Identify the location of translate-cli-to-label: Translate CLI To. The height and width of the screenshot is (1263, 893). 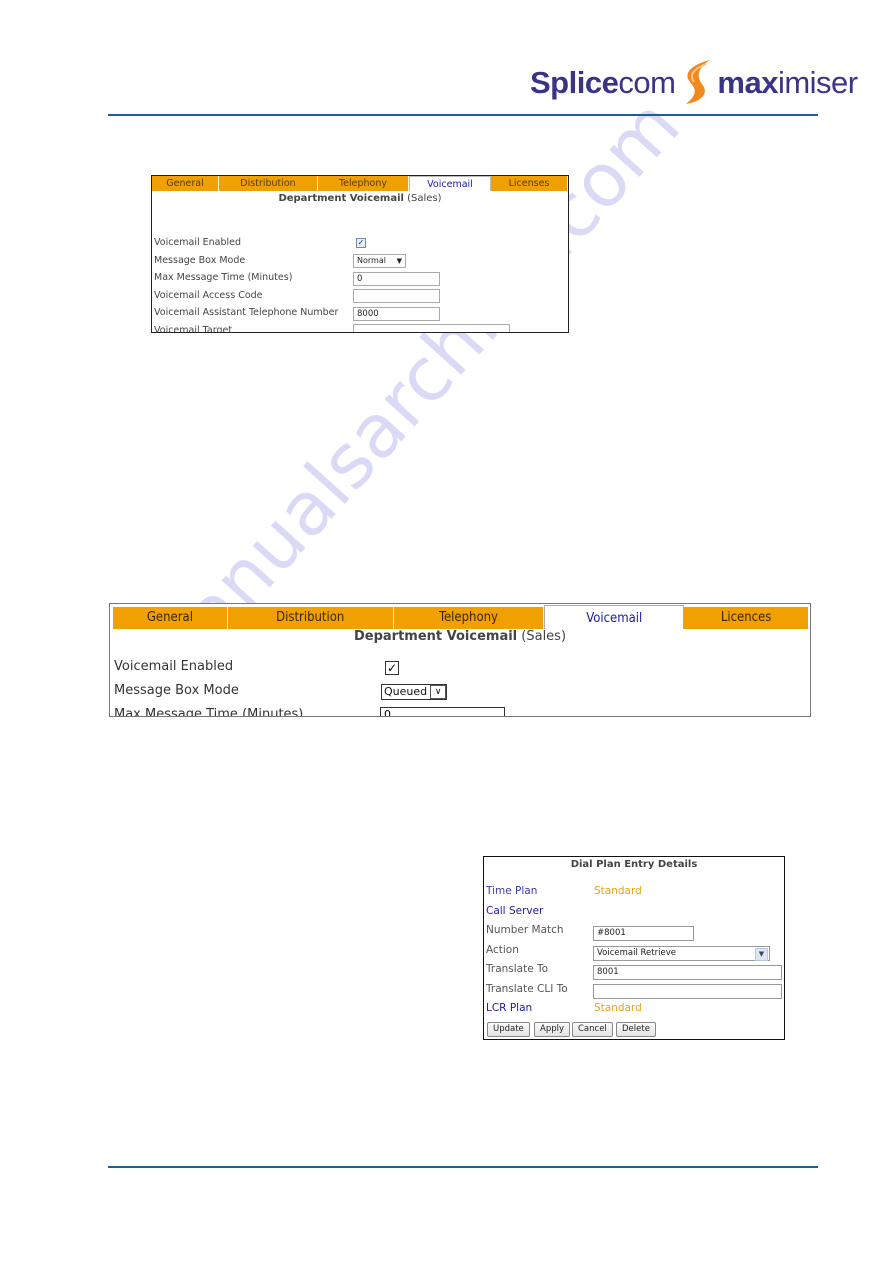
(527, 989).